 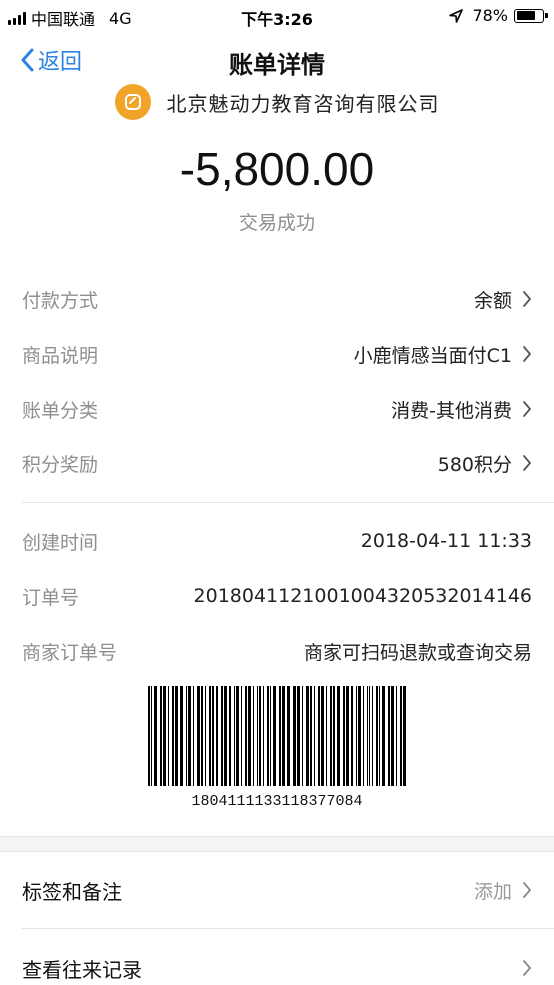 What do you see at coordinates (277, 15) in the screenshot?
I see `status-bar: 中国联通 4G 下午3:26 78%` at bounding box center [277, 15].